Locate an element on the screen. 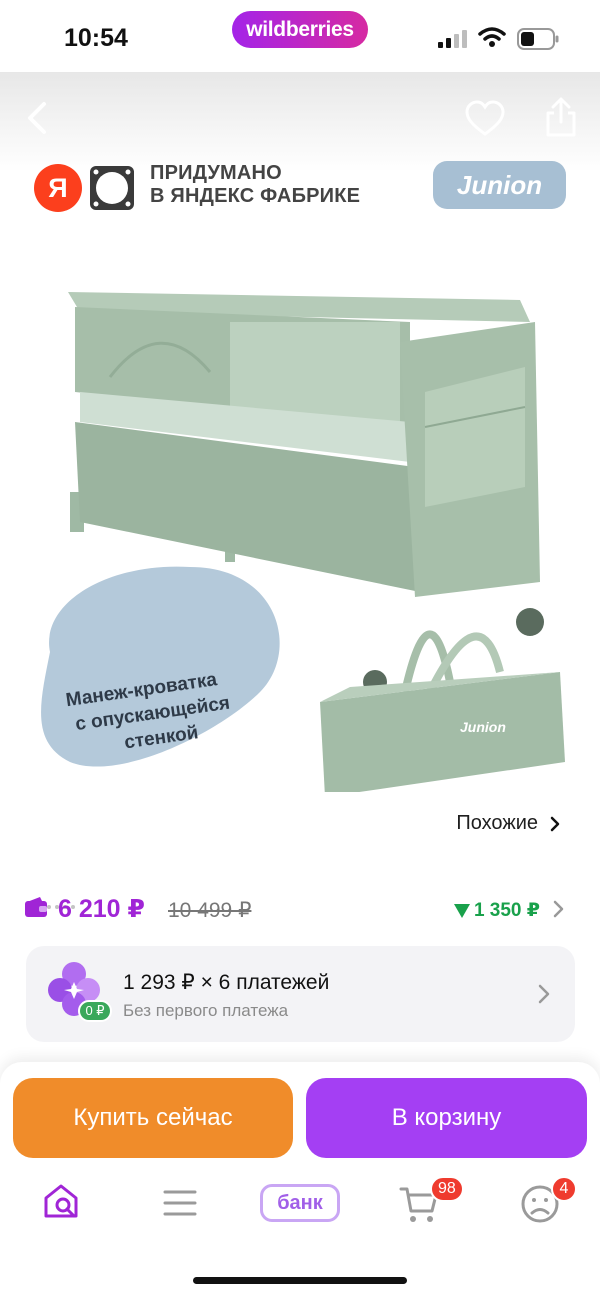 Image resolution: width=600 pixels, height=1297 pixels. wifi-icon is located at coordinates (492, 37).